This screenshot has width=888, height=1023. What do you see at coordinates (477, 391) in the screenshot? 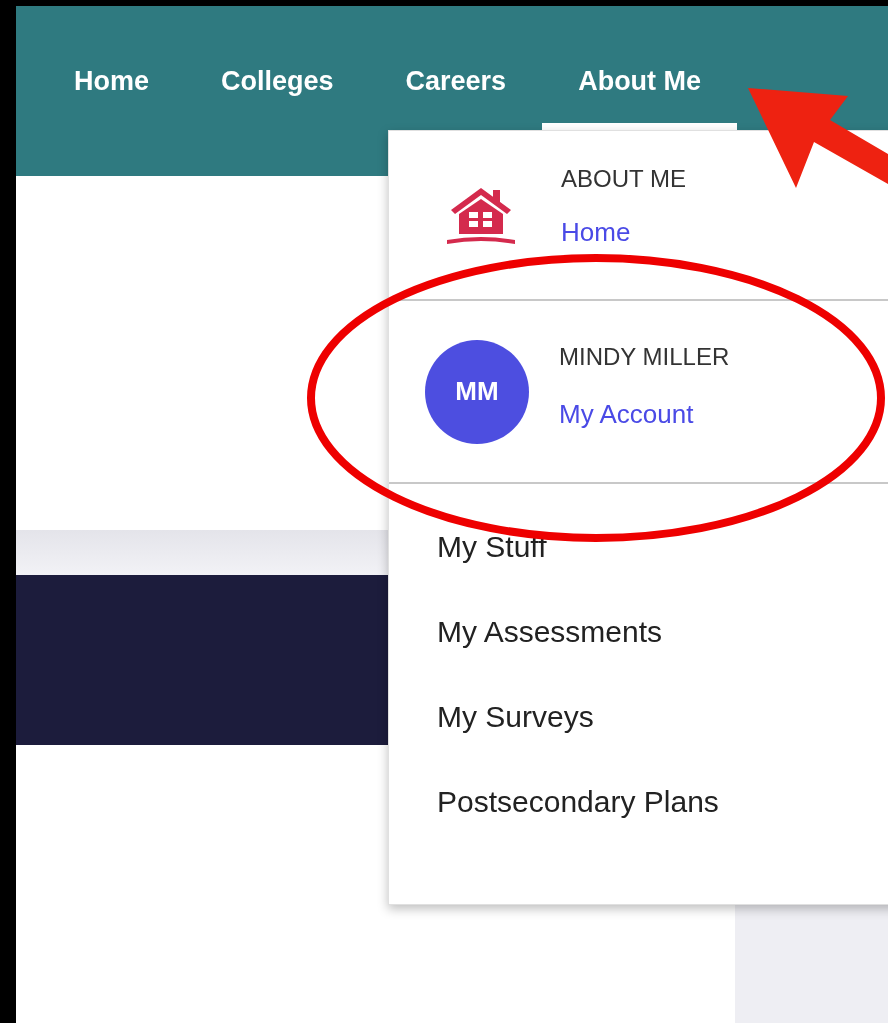
I see `avatar: MM` at bounding box center [477, 391].